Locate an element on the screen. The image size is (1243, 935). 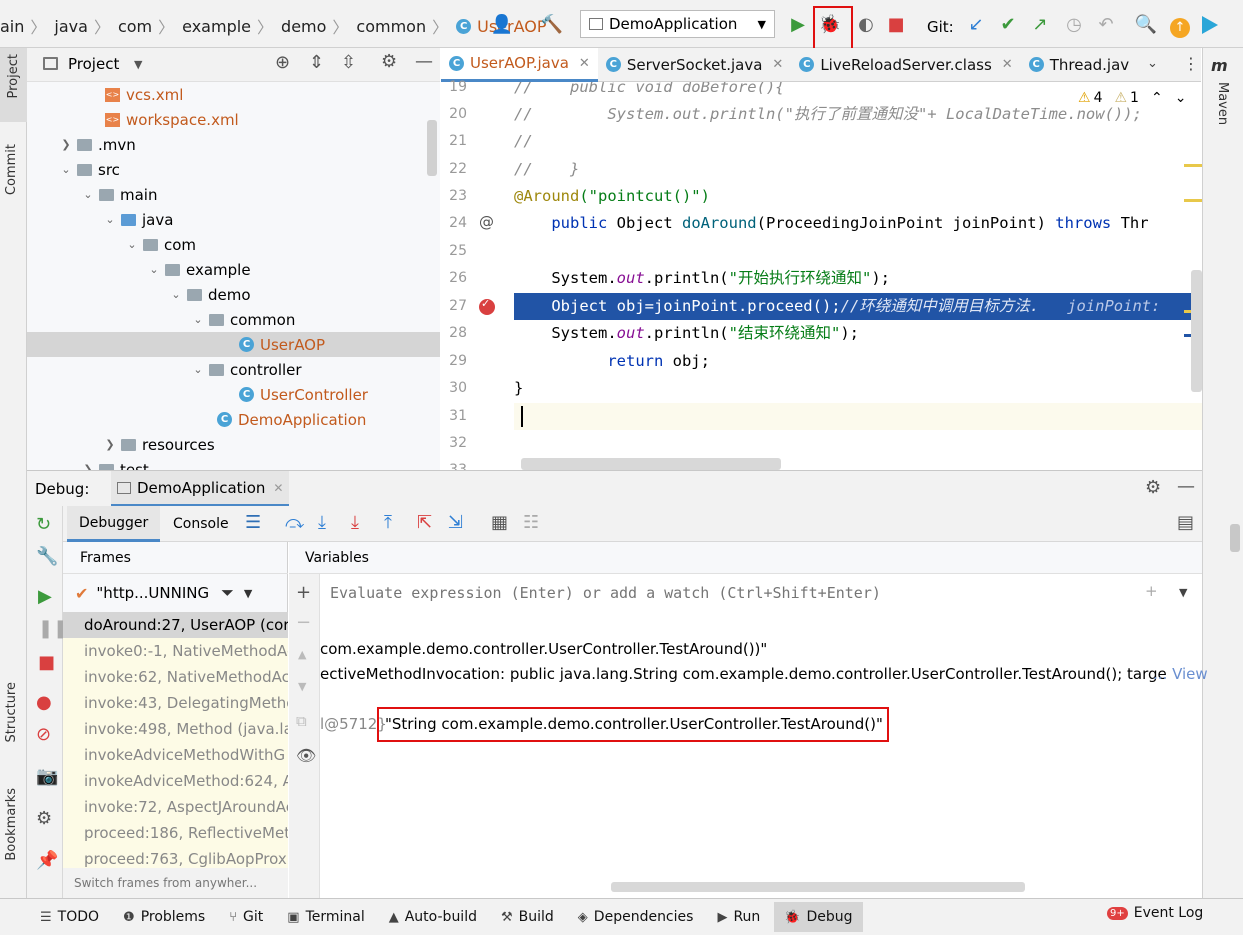
tree-item: ⌄ controller is located at coordinates (246, 369).